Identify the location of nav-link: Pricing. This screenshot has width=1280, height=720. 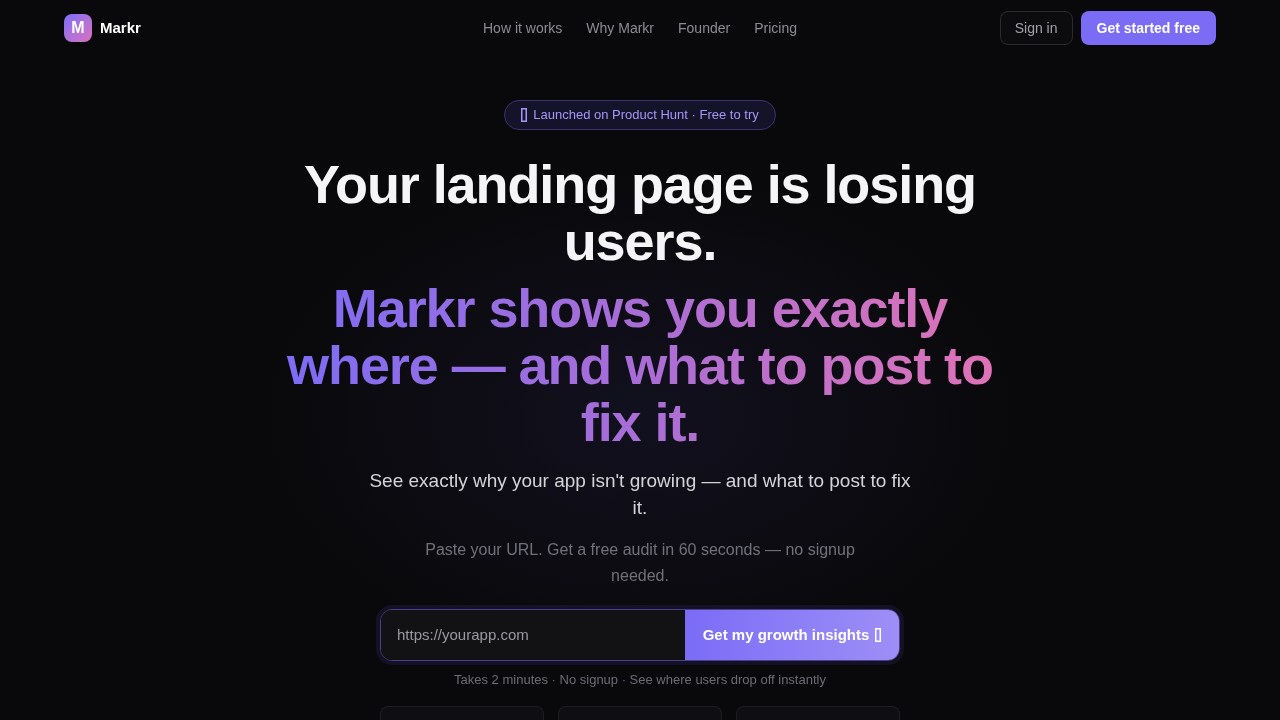
(775, 28).